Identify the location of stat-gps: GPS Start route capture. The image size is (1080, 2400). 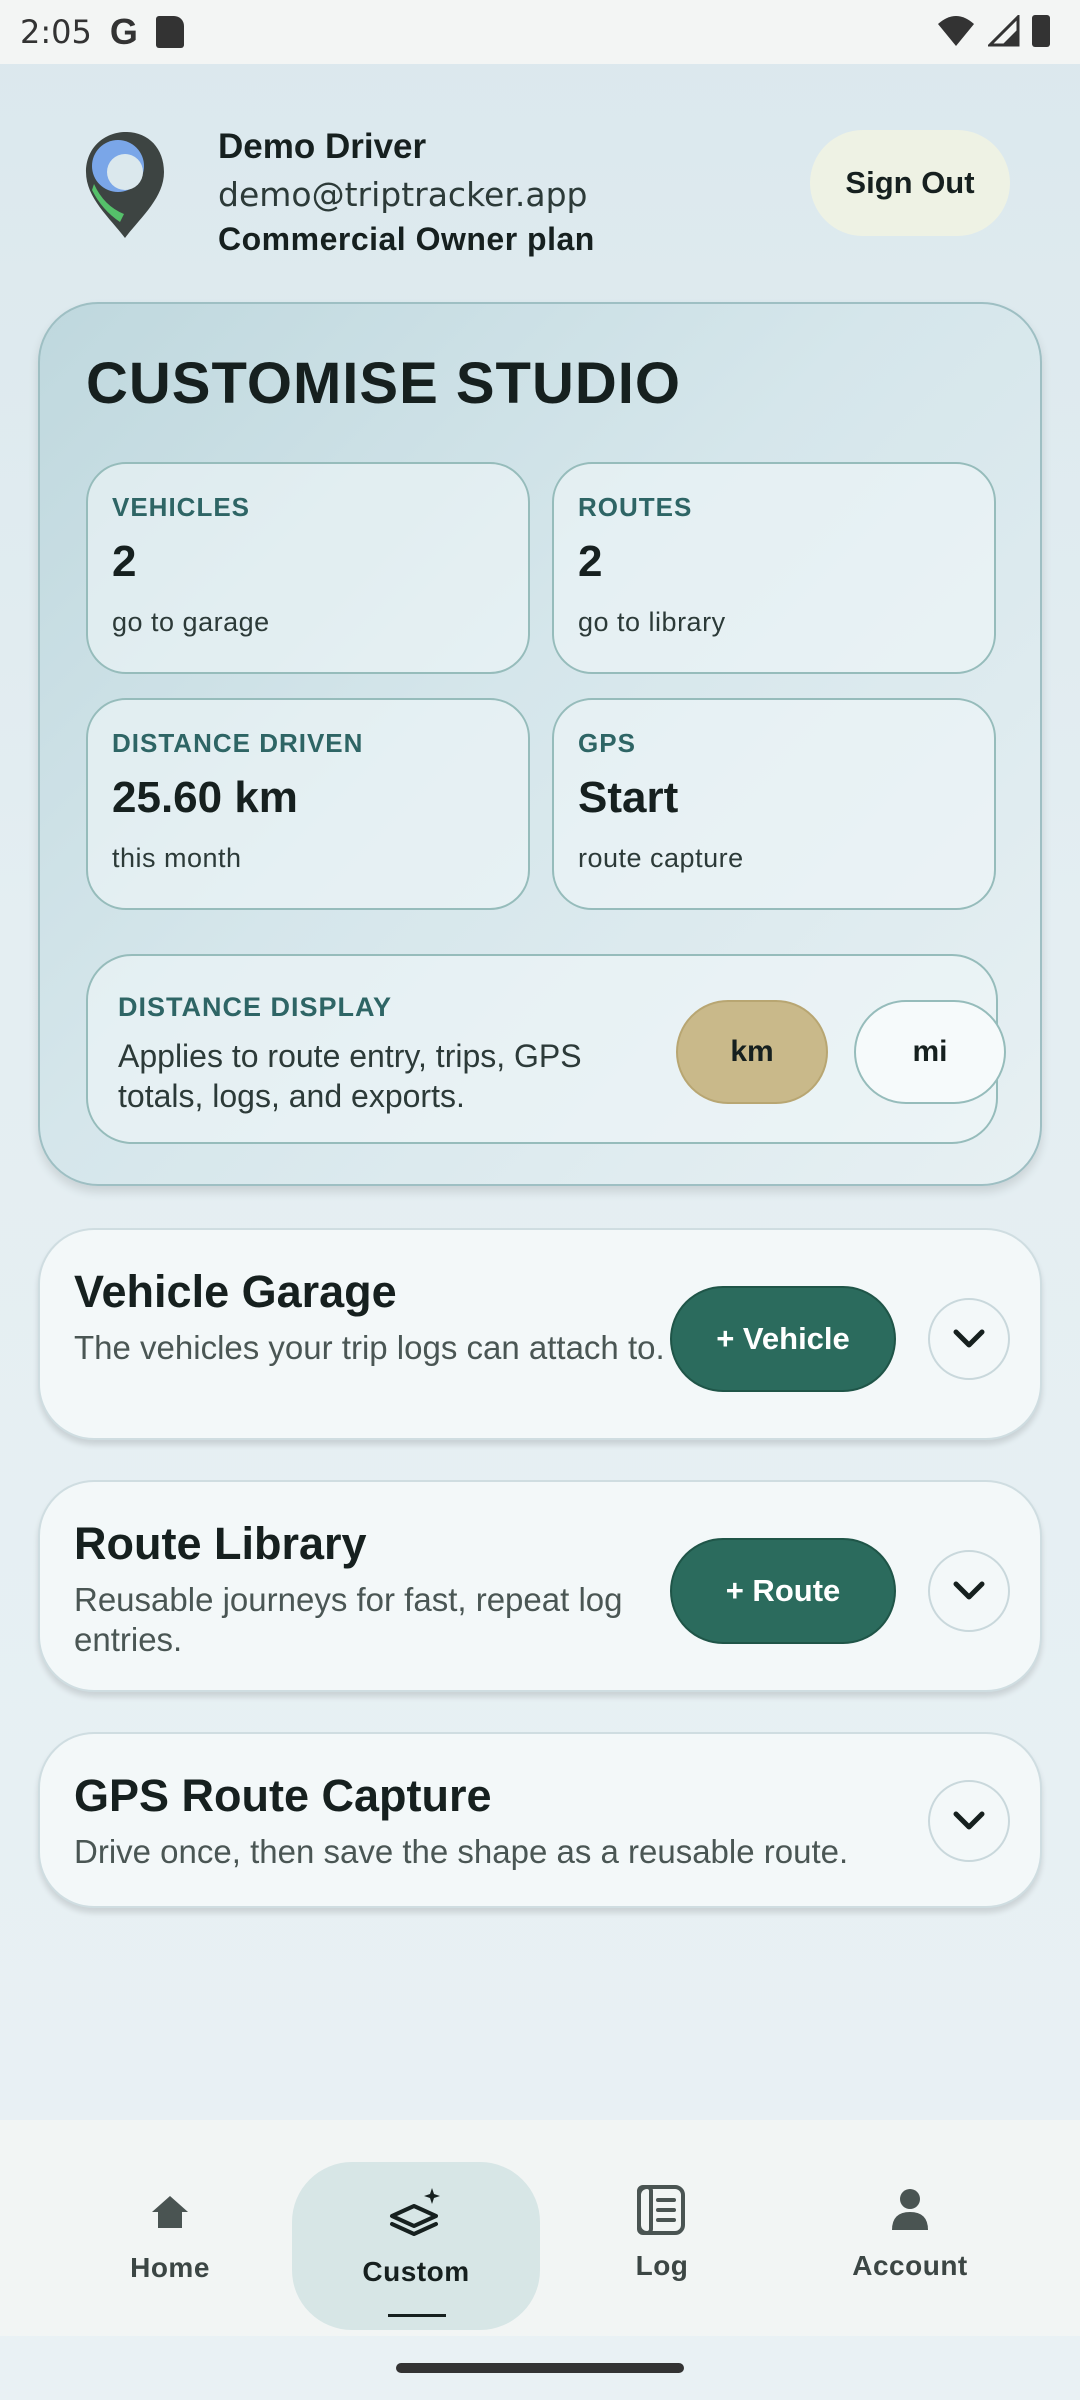
(774, 804).